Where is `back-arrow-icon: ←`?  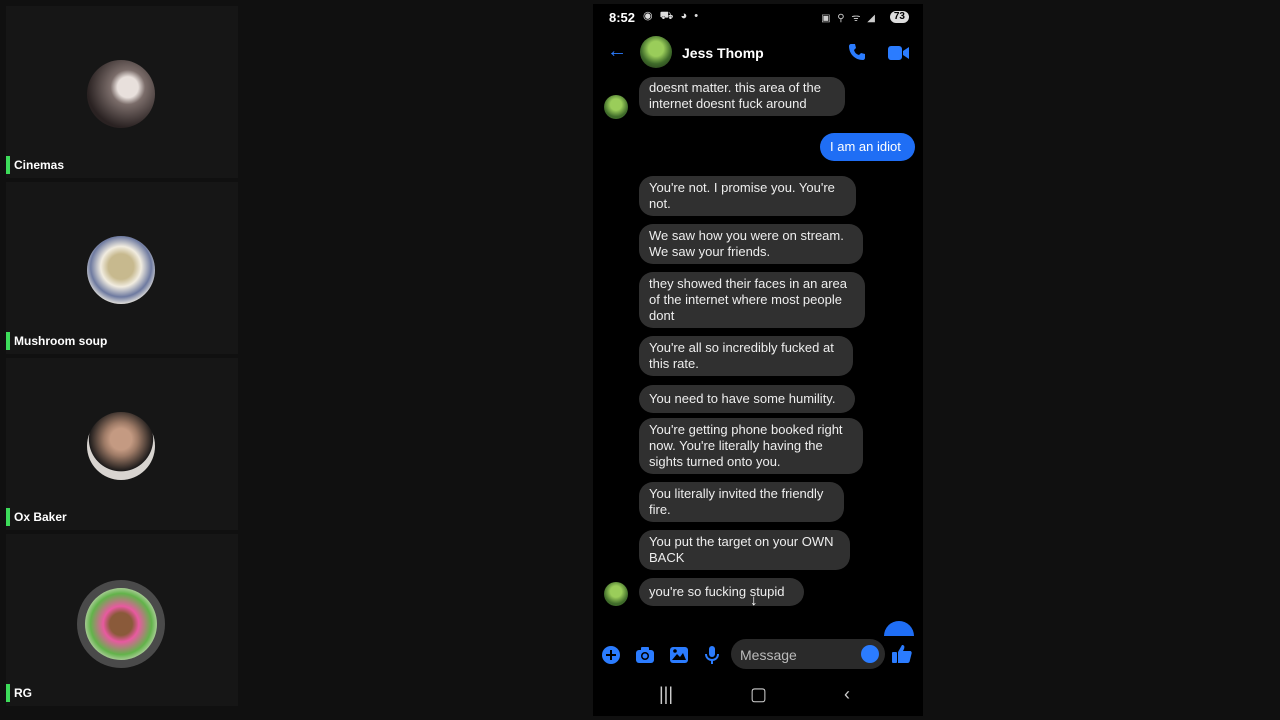 back-arrow-icon: ← is located at coordinates (617, 51).